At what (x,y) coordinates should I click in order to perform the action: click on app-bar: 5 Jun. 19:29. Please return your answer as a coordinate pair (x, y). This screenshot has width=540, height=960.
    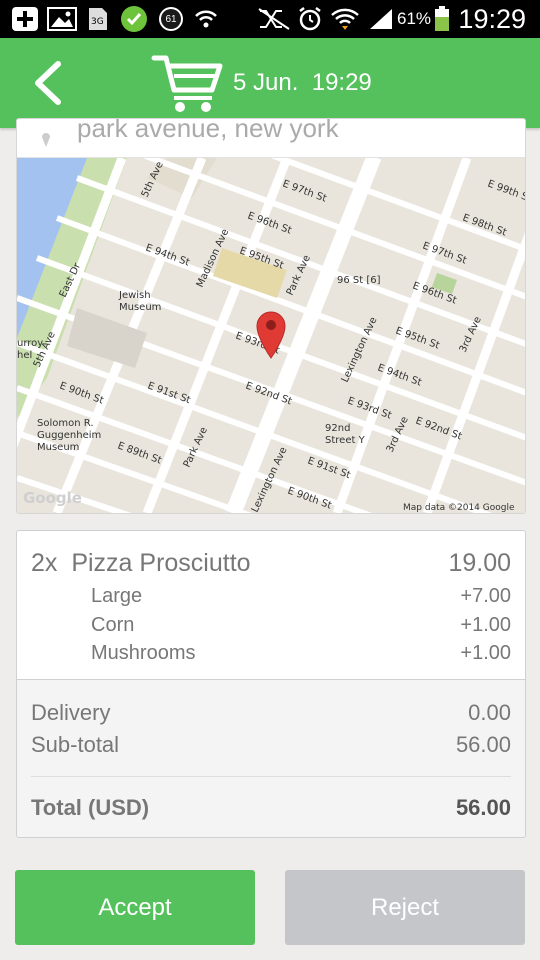
    Looking at the image, I should click on (270, 83).